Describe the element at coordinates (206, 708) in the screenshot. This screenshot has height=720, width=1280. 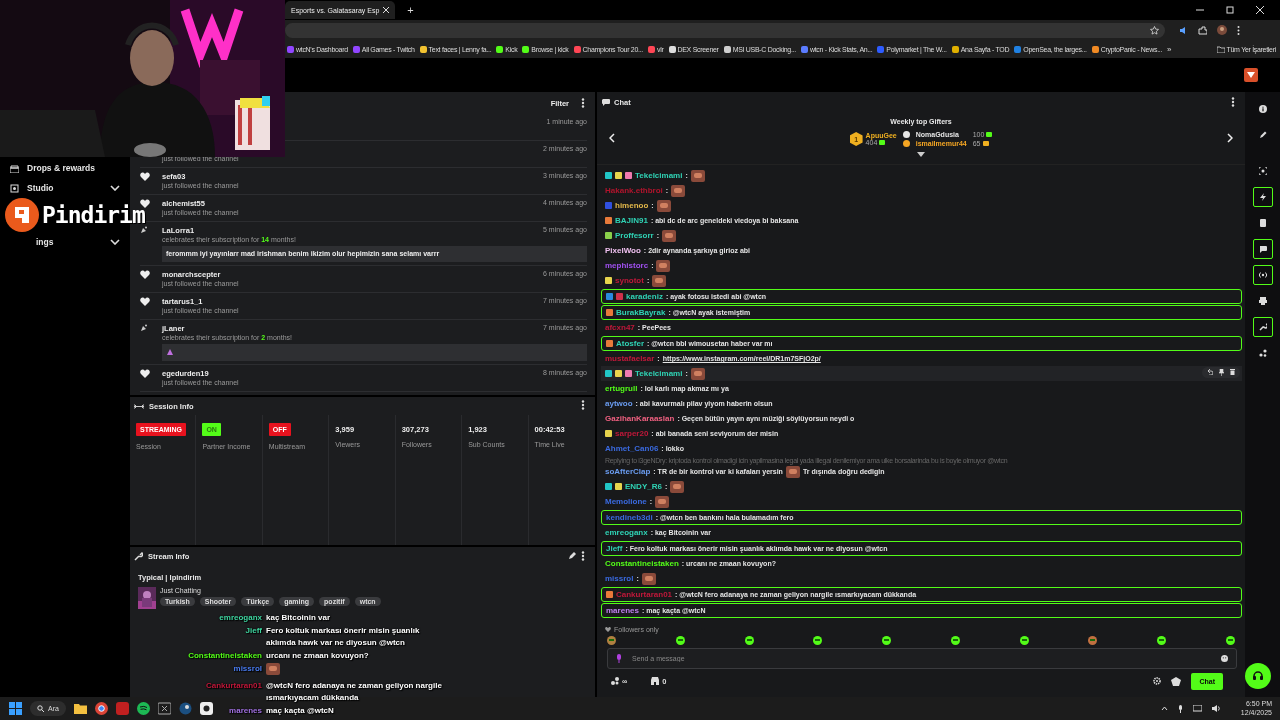
I see `camera-app-icon` at that location.